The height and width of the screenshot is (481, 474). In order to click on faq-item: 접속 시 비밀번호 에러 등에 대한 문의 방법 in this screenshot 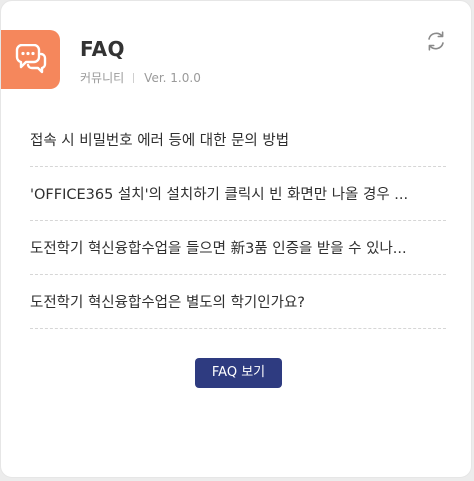, I will do `click(238, 140)`.